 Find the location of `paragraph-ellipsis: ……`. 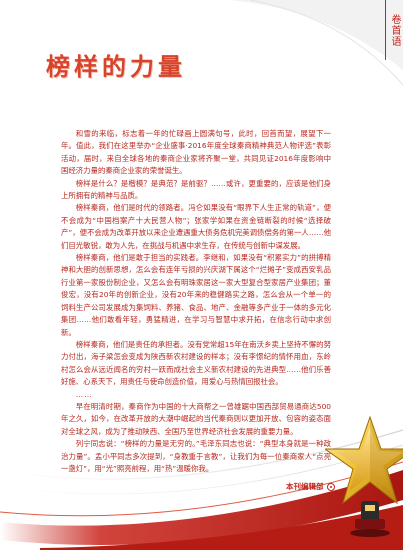

paragraph-ellipsis: …… is located at coordinates (84, 394).